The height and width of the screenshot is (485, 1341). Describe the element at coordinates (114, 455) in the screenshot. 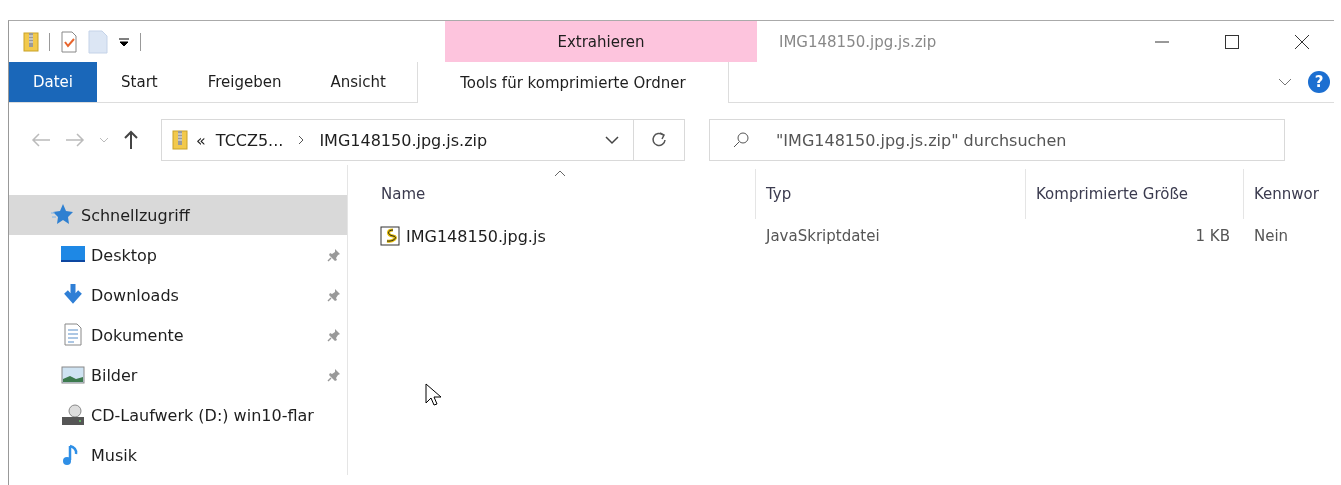

I see `sidebar-item-label: Musik` at that location.